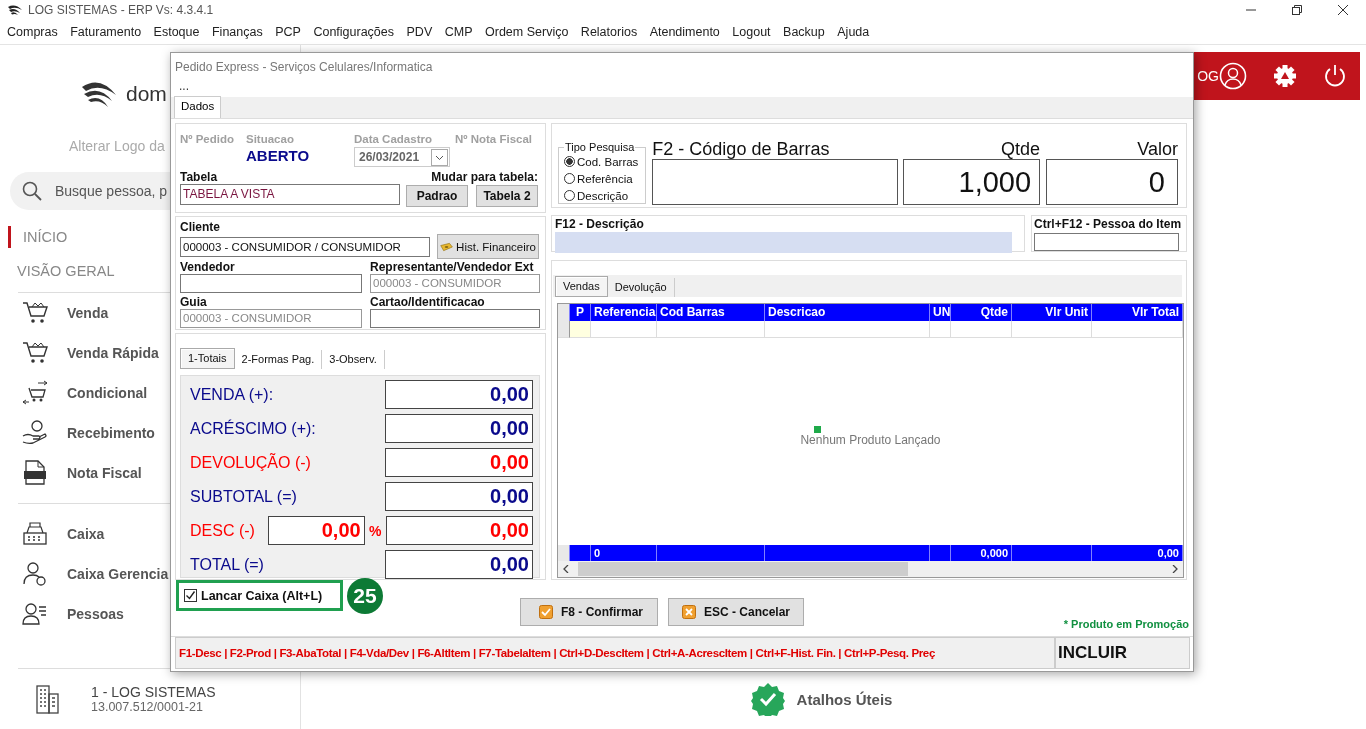  What do you see at coordinates (288, 32) in the screenshot?
I see `menu-item: PCP` at bounding box center [288, 32].